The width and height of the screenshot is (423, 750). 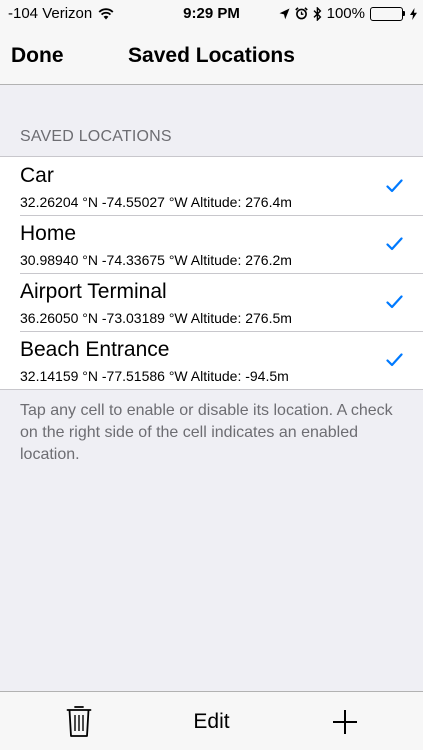 I want to click on location-name: Home, so click(x=48, y=233).